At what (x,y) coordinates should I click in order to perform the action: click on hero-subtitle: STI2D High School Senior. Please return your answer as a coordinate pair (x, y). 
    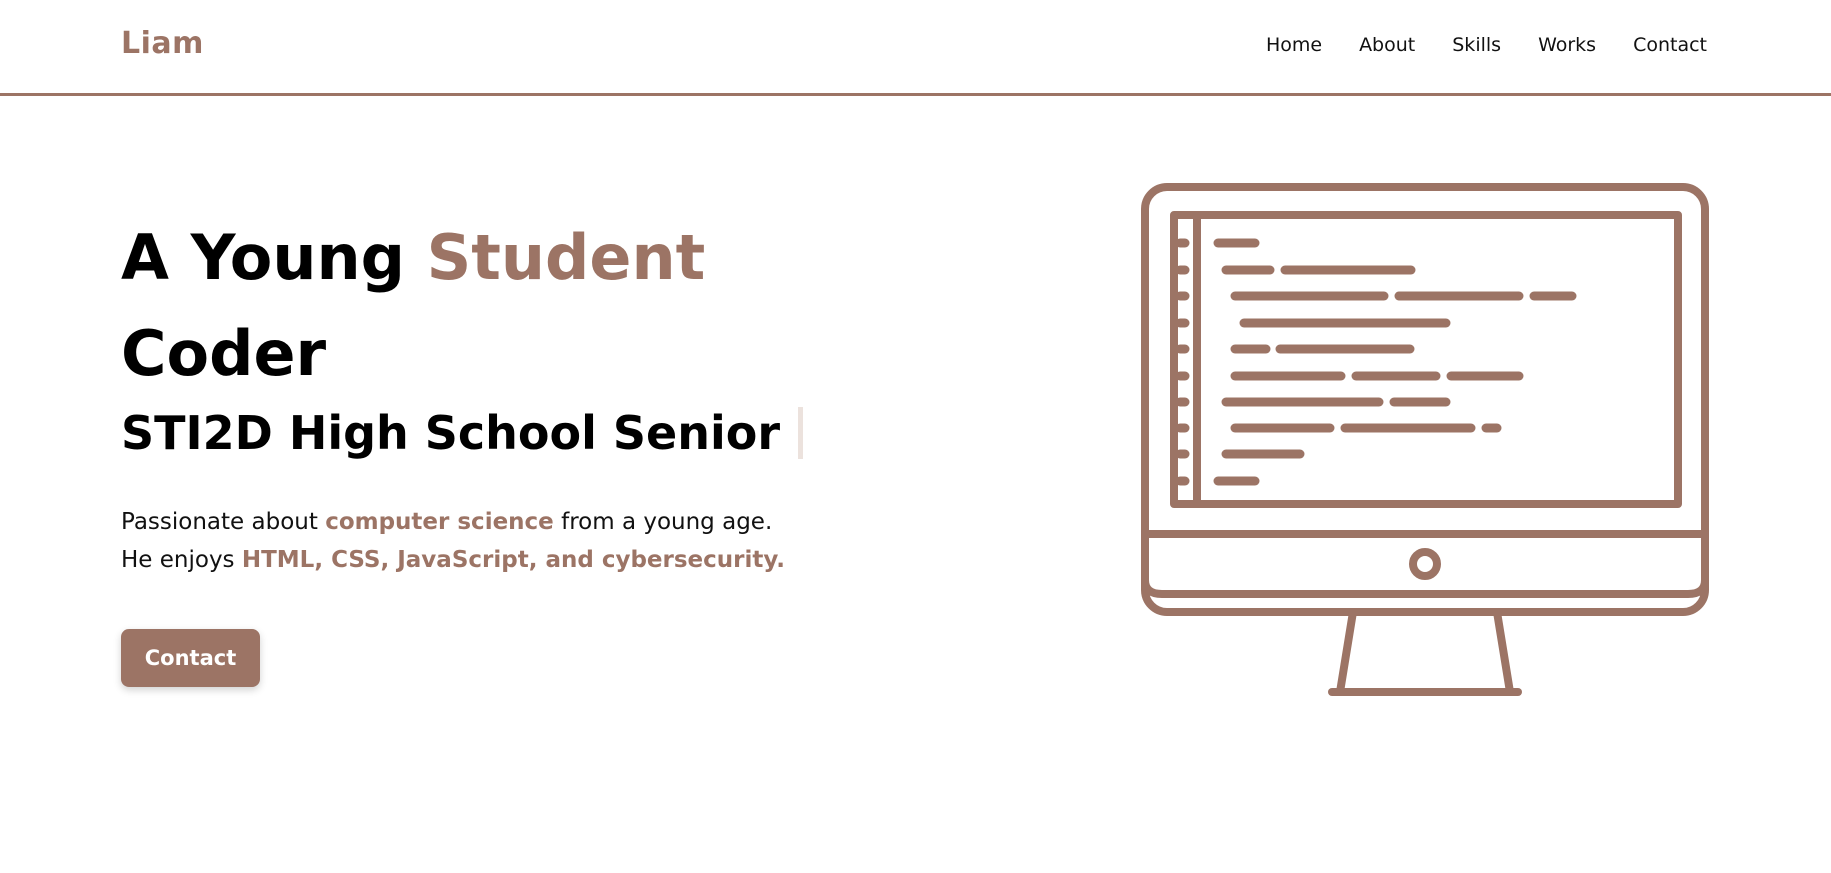
    Looking at the image, I should click on (531, 433).